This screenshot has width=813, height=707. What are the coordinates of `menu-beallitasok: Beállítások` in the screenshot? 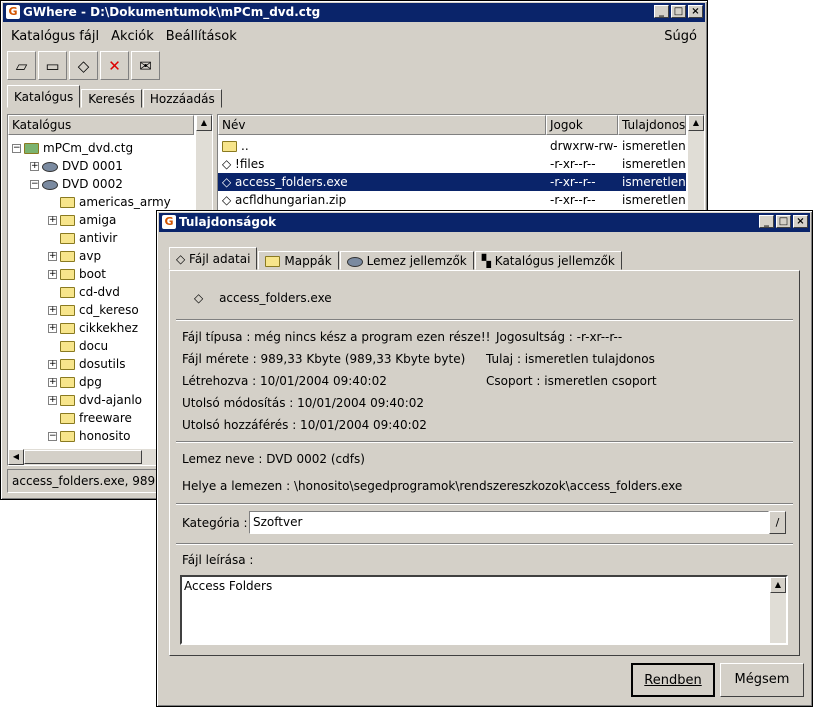 It's located at (201, 36).